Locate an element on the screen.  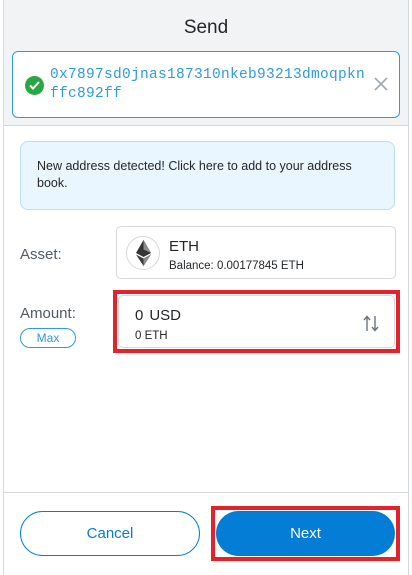
asset-label: Asset: is located at coordinates (41, 254).